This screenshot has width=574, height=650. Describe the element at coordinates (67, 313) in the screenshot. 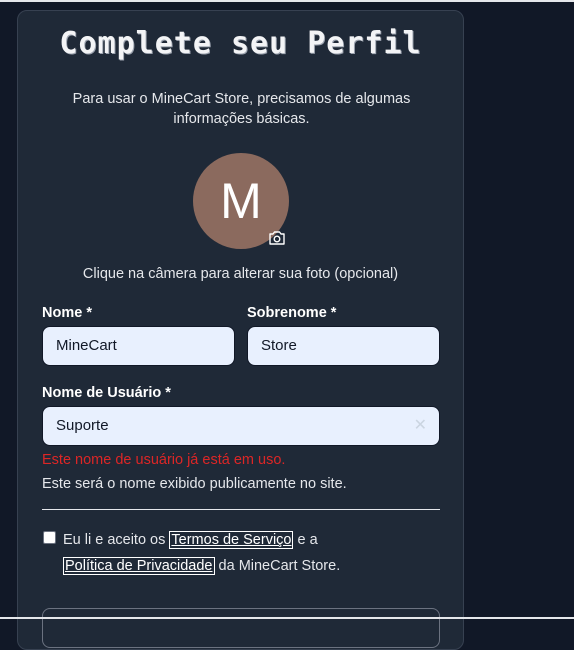

I see `first-name-label: Nome *` at that location.